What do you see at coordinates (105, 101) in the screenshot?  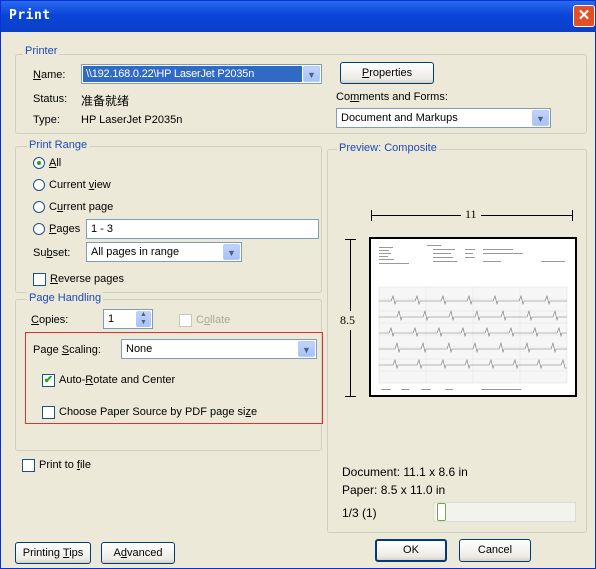 I see `printer-status-value: 准备就绪` at bounding box center [105, 101].